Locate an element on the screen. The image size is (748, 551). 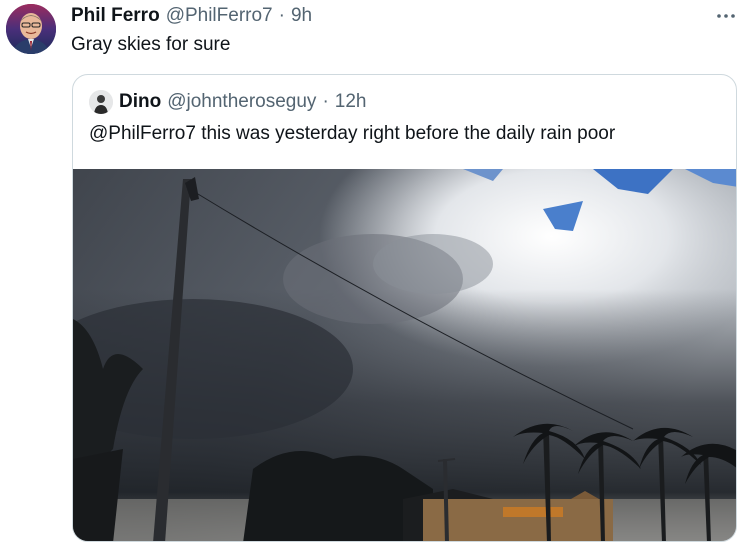
more-options-button is located at coordinates (726, 16).